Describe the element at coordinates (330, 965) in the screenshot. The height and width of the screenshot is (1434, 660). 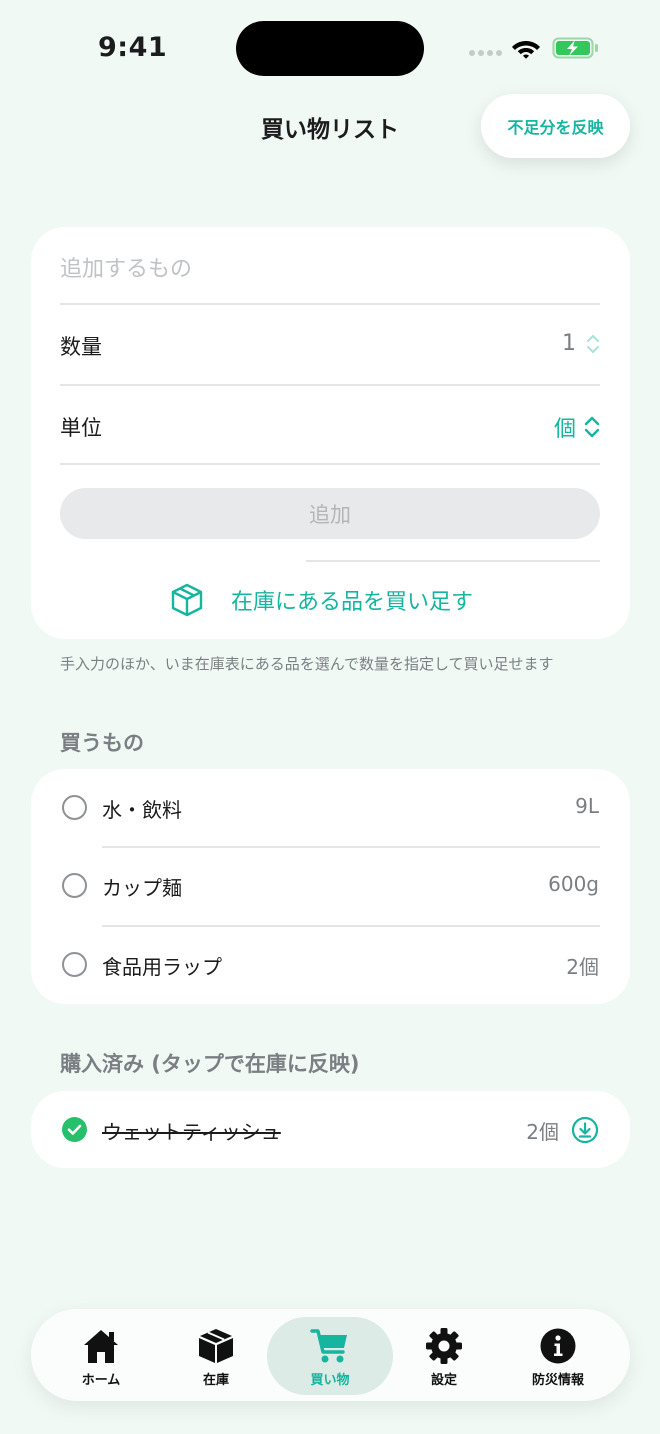
I see `list-item: 食品用ラップ 2個` at that location.